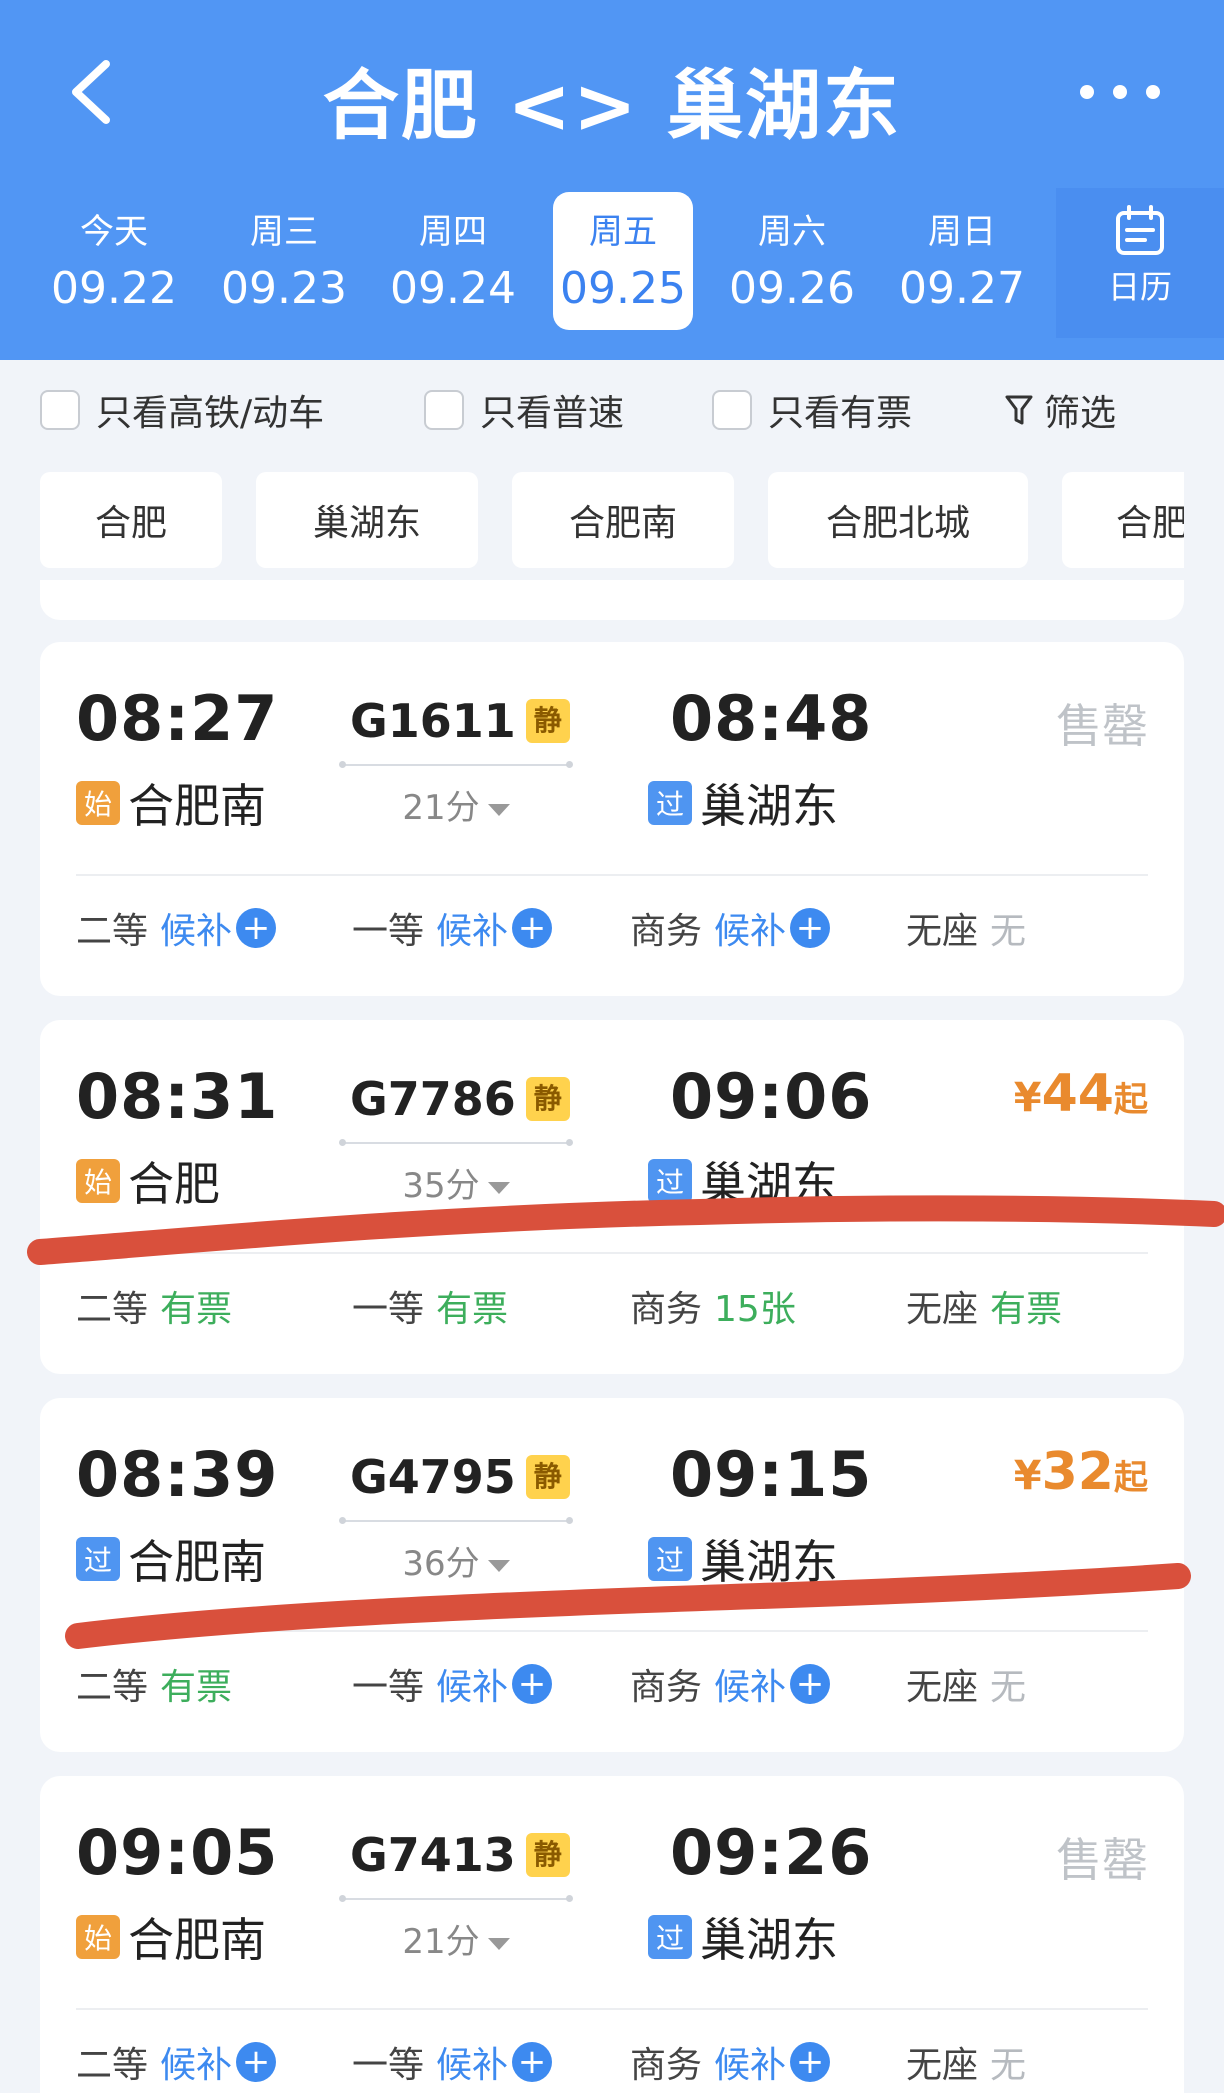 This screenshot has width=1224, height=2093. Describe the element at coordinates (284, 232) in the screenshot. I see `date-weekday: 周三` at that location.